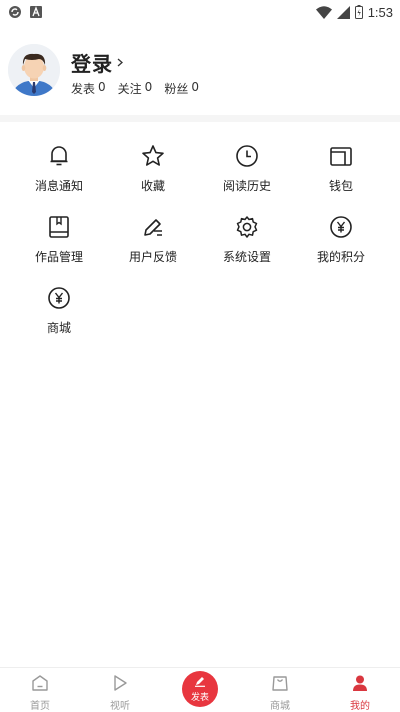 Image resolution: width=400 pixels, height=712 pixels. What do you see at coordinates (200, 682) in the screenshot?
I see `edit-icon` at bounding box center [200, 682].